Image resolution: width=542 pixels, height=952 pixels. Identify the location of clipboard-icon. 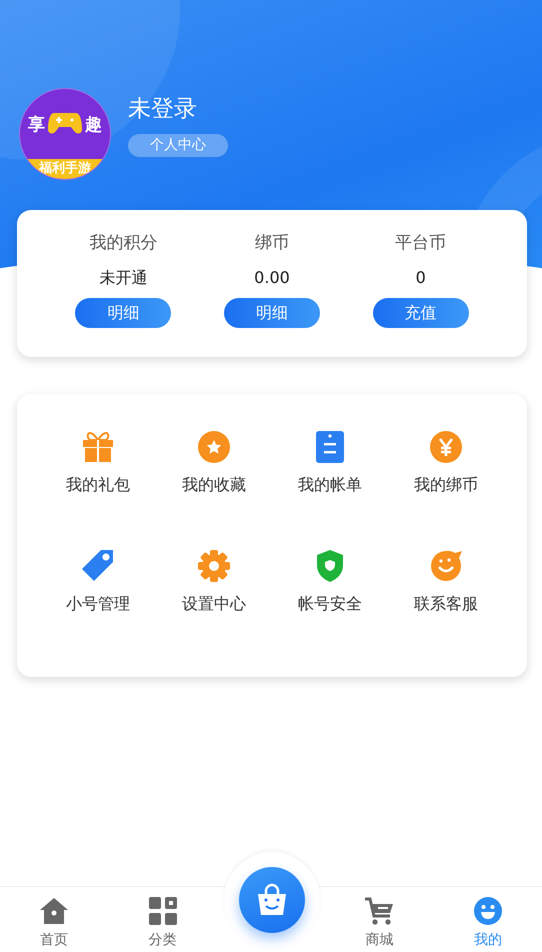
(330, 447).